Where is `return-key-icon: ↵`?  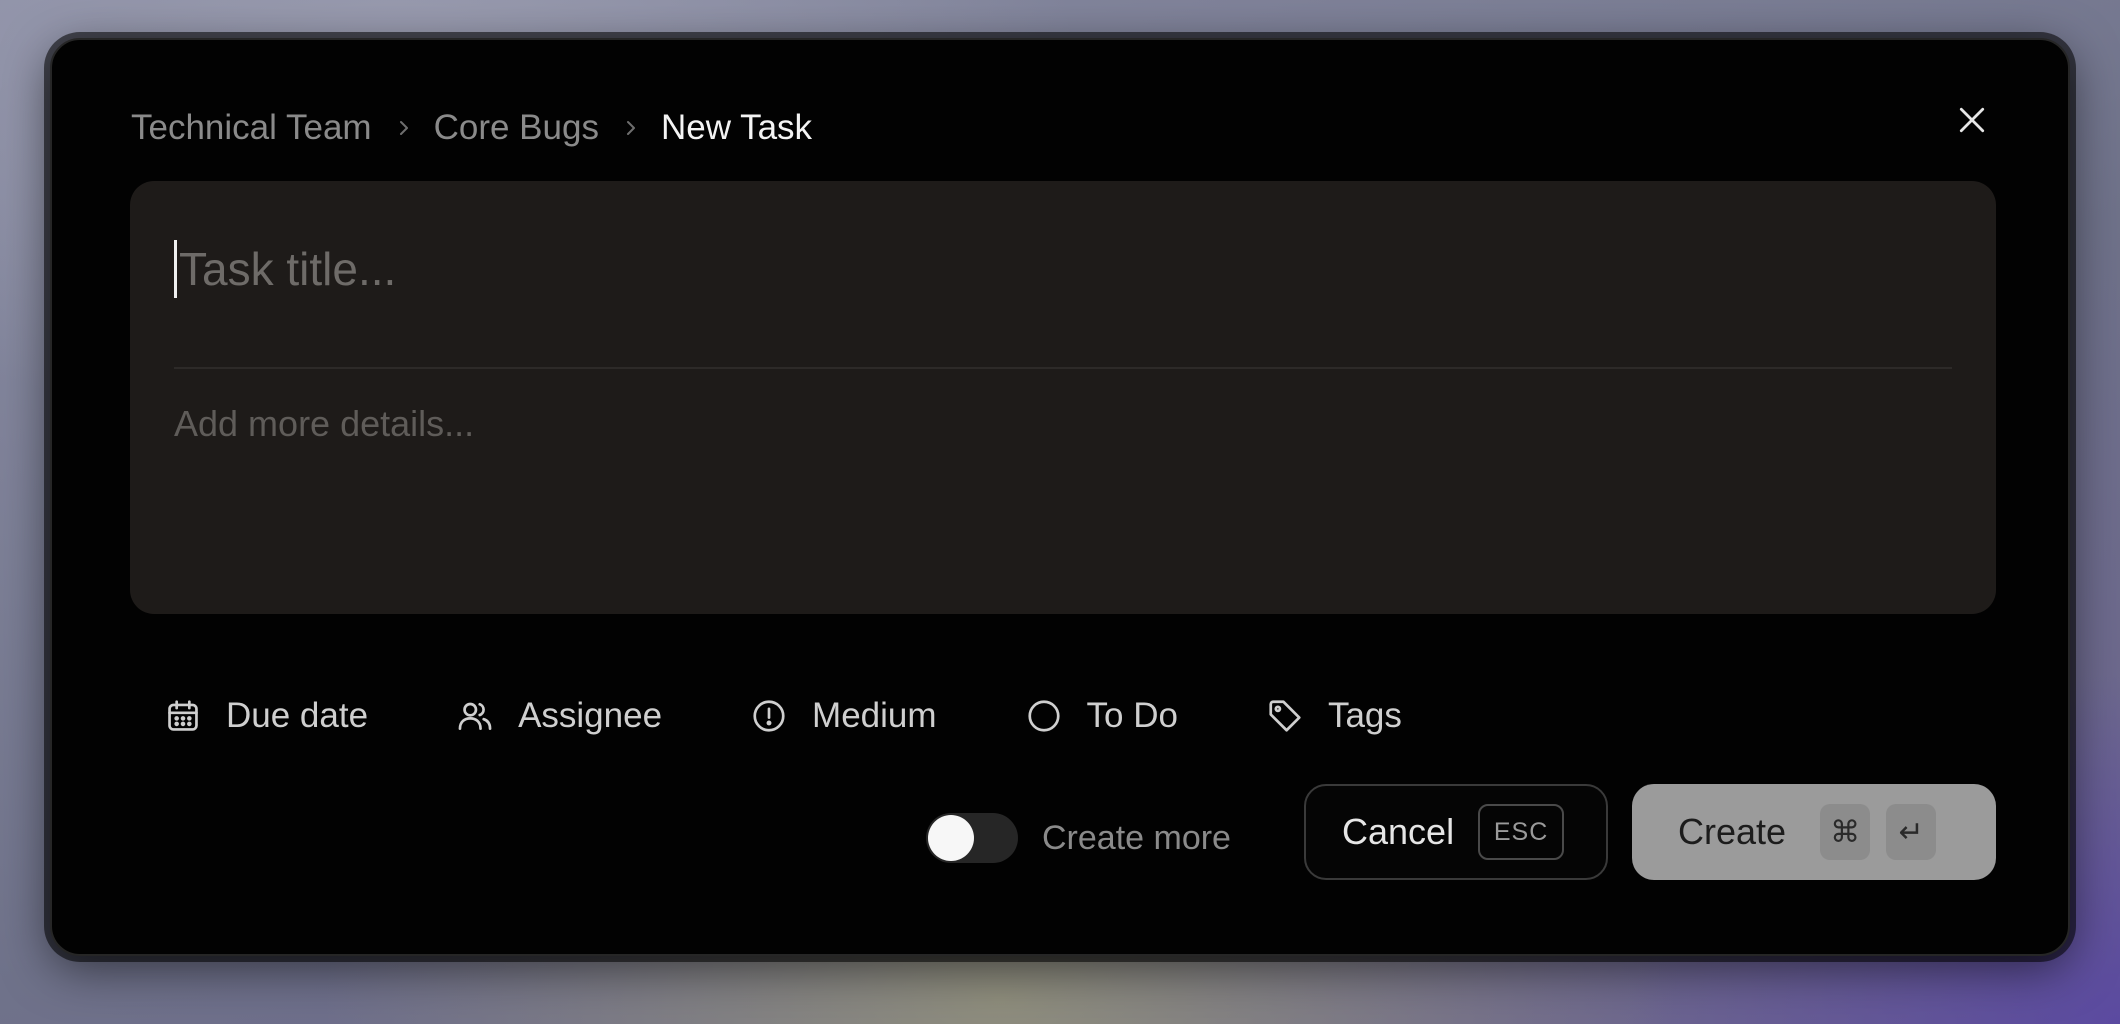
return-key-icon: ↵ is located at coordinates (1911, 832).